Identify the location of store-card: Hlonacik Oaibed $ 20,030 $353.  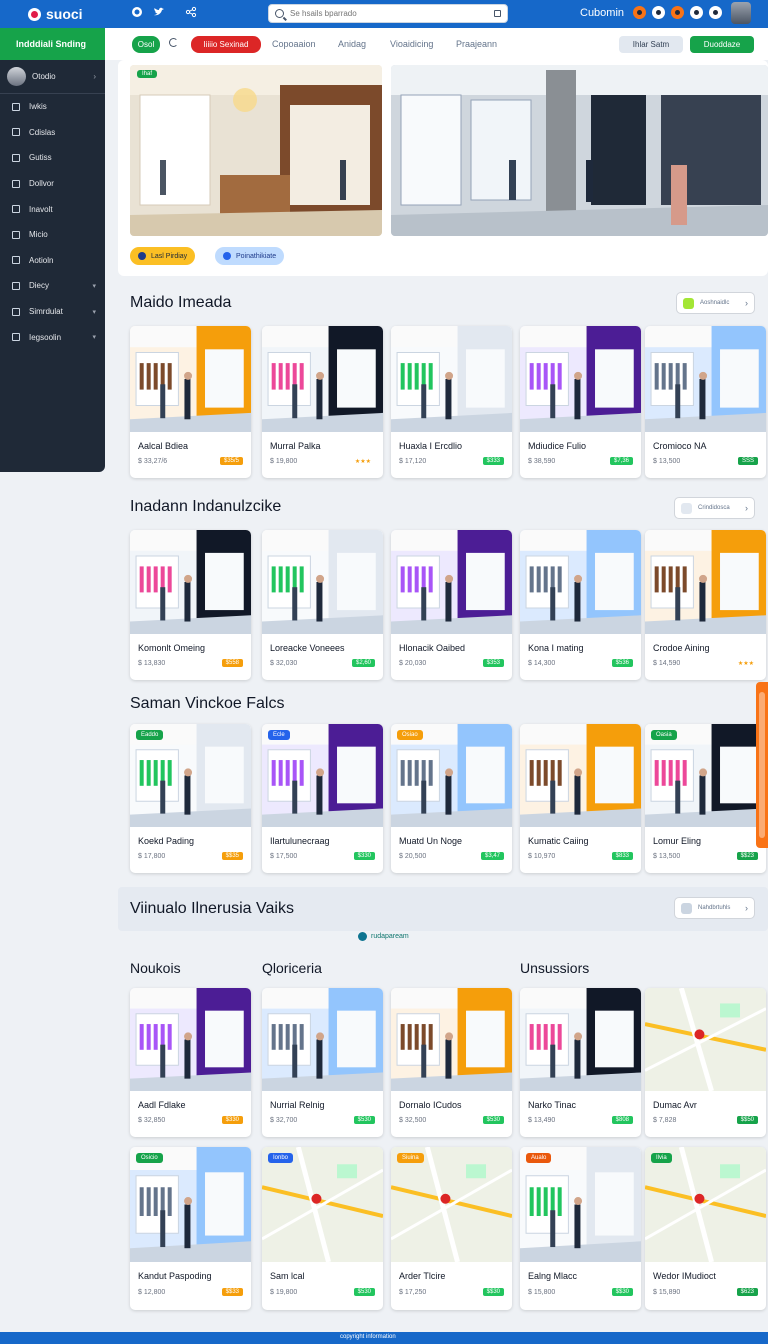
(451, 605).